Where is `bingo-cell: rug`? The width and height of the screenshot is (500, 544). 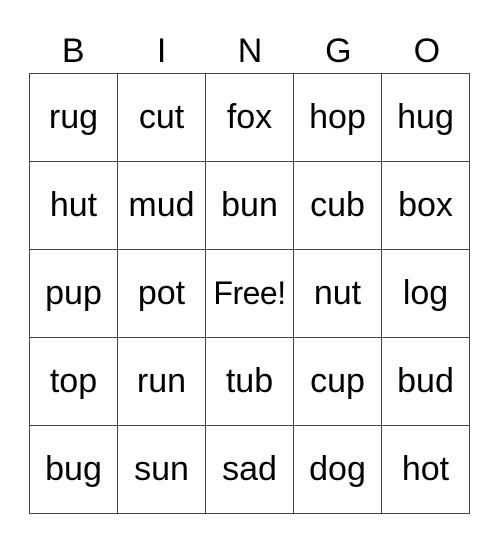 bingo-cell: rug is located at coordinates (74, 118).